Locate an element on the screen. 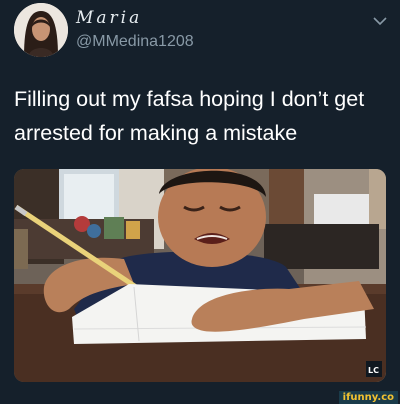  avatar is located at coordinates (41, 30).